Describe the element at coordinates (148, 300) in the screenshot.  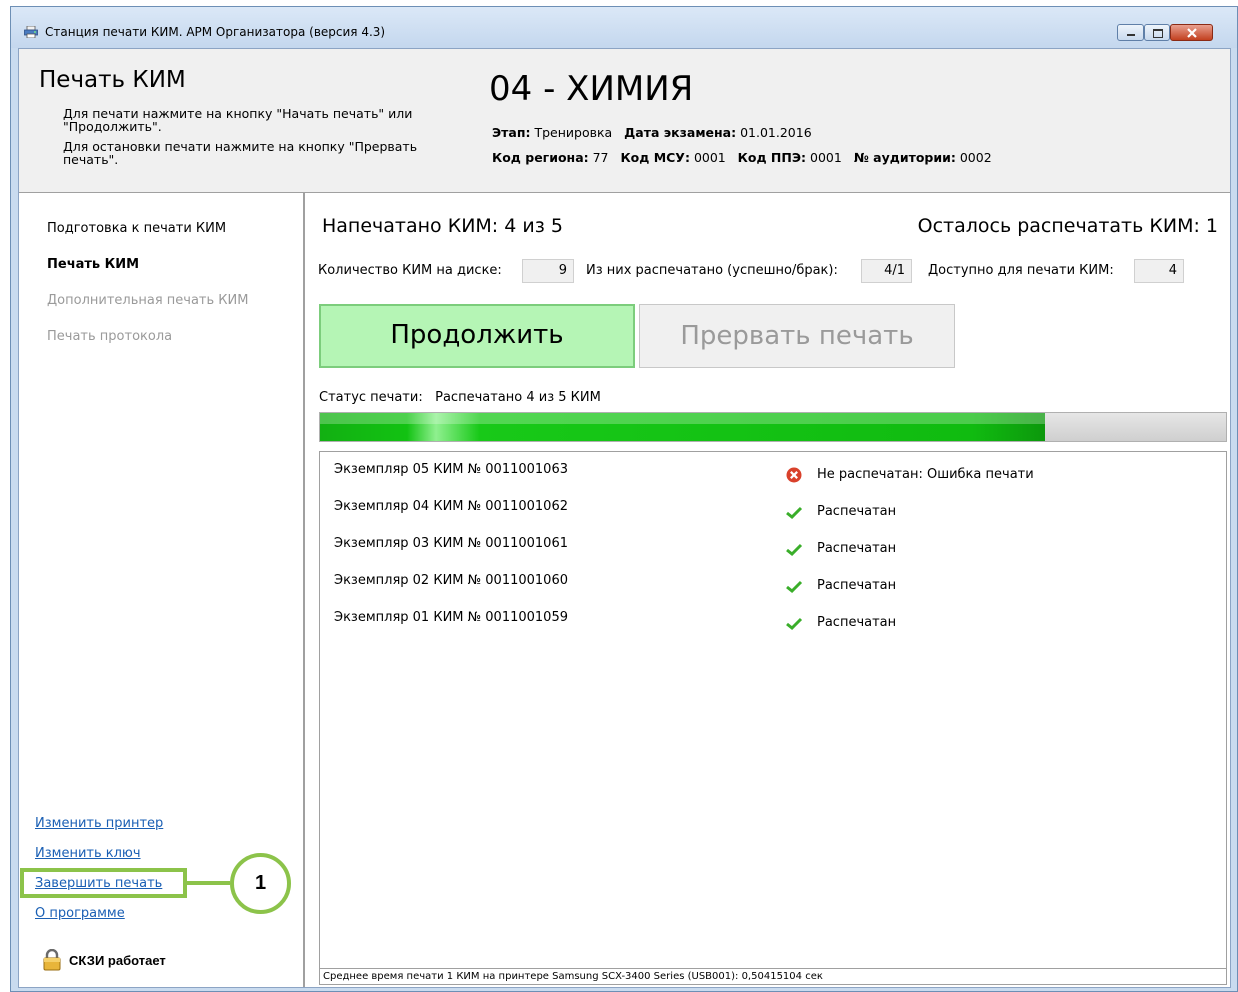
I see `nav-additional-print: Дополнительная печать КИМ` at that location.